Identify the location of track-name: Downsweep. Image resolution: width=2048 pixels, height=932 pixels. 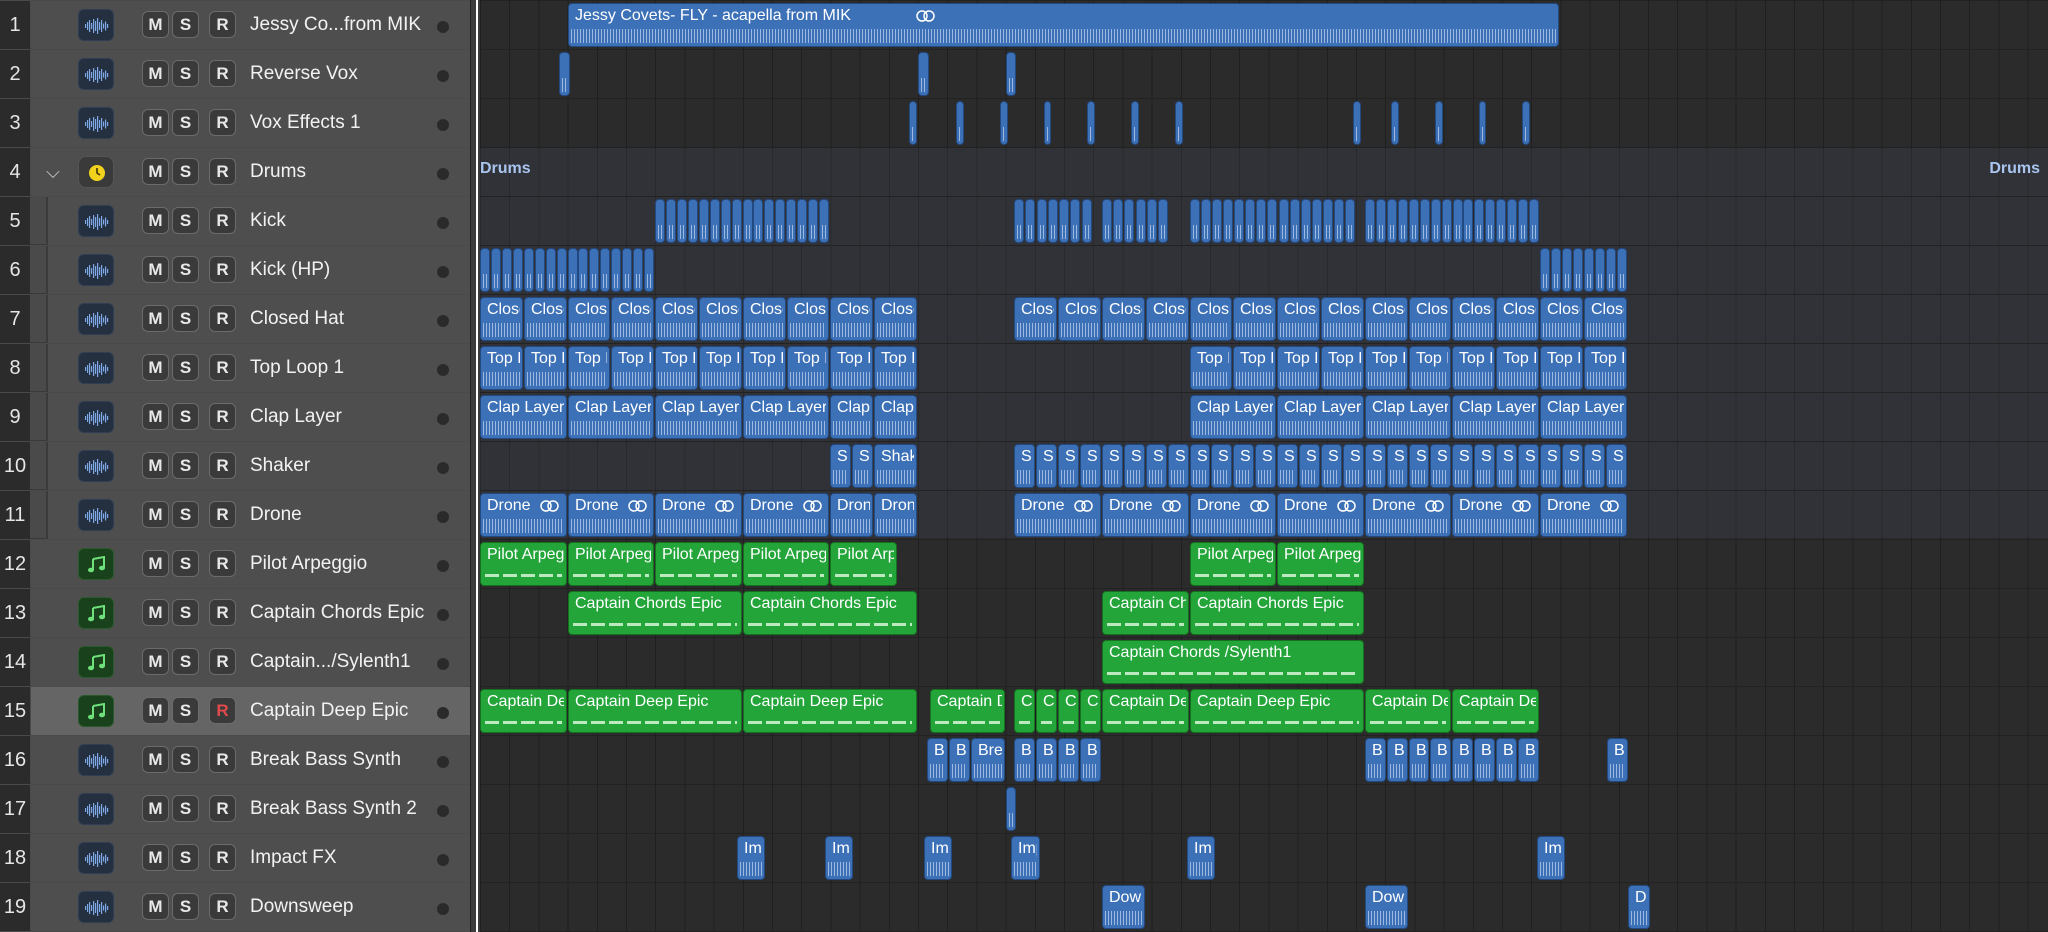
(302, 907).